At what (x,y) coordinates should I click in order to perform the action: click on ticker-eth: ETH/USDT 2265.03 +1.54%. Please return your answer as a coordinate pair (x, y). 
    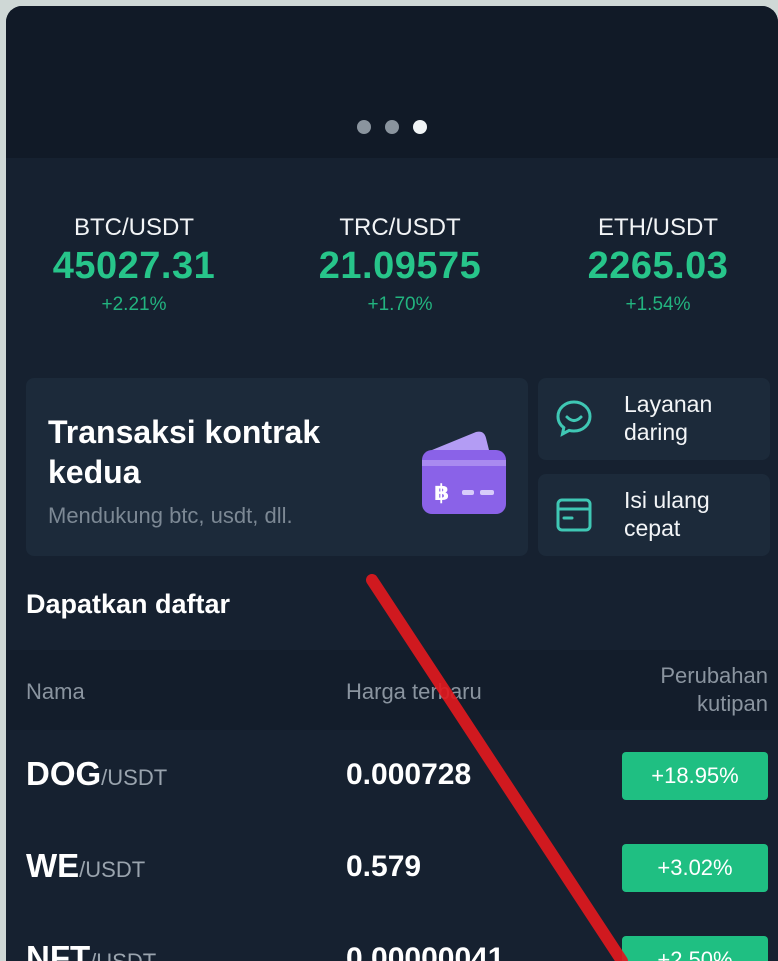
    Looking at the image, I should click on (658, 266).